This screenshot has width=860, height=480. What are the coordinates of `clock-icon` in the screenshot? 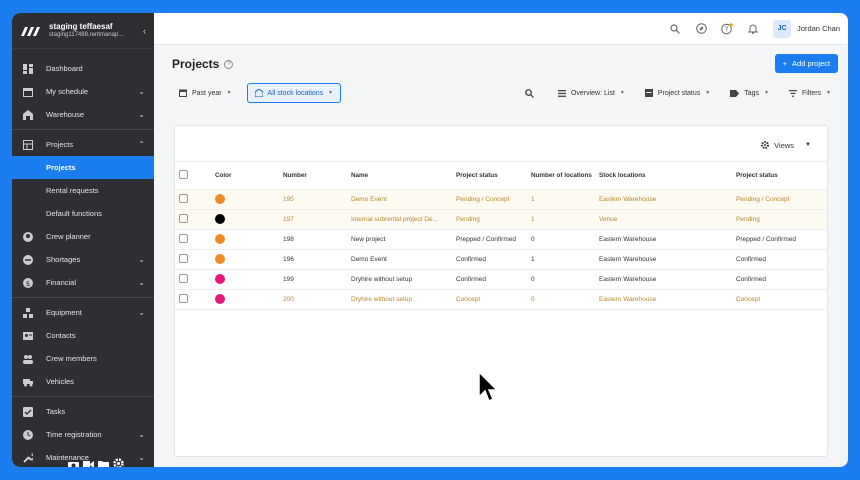 It's located at (28, 435).